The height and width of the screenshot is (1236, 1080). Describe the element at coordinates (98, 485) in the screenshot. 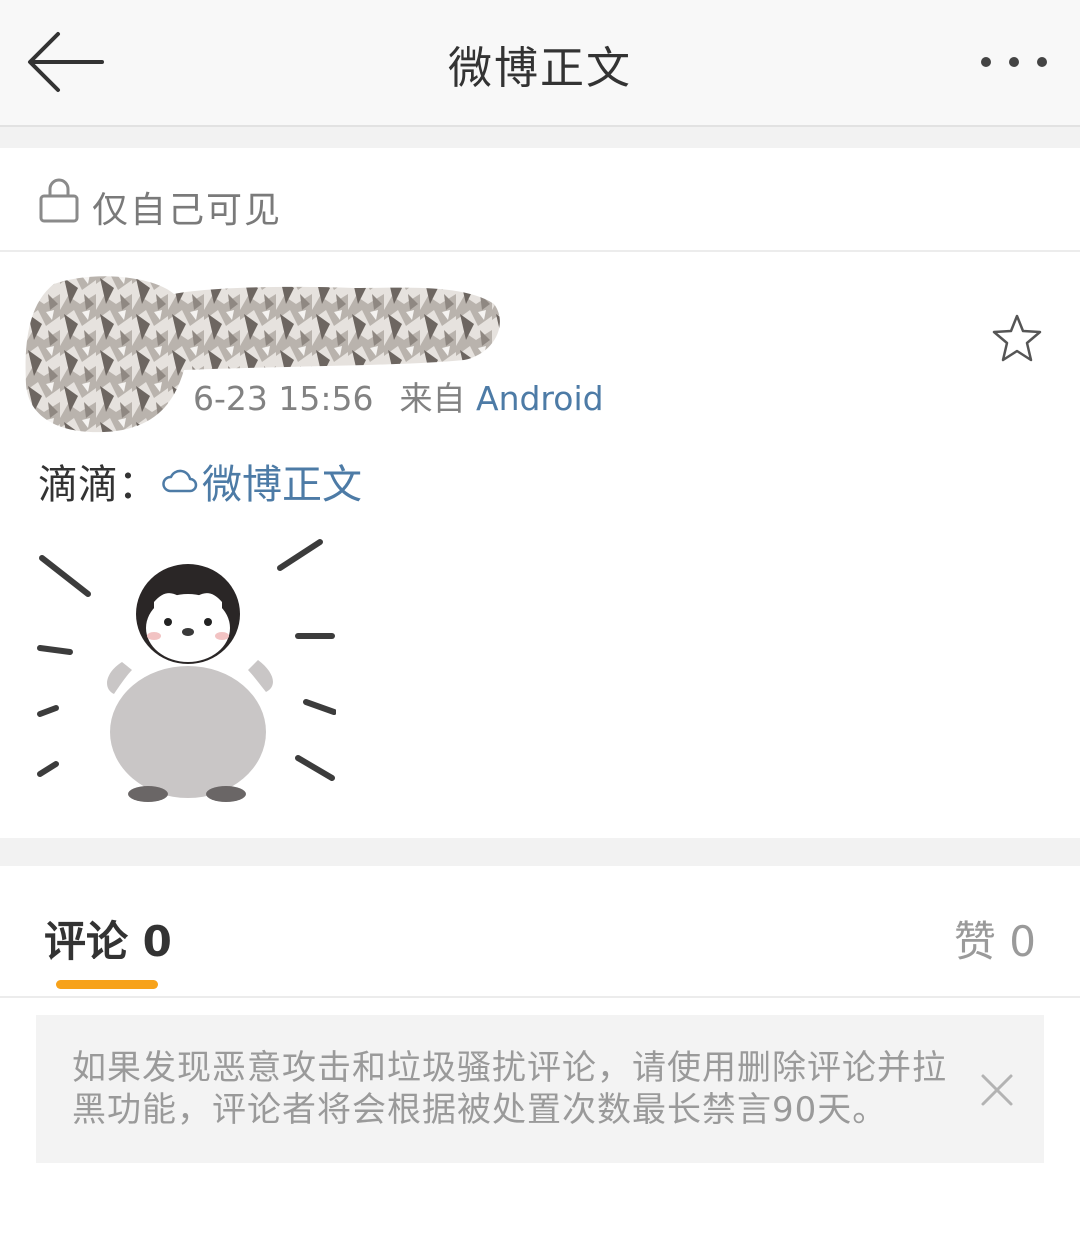

I see `post-author-text: 滴滴：` at that location.